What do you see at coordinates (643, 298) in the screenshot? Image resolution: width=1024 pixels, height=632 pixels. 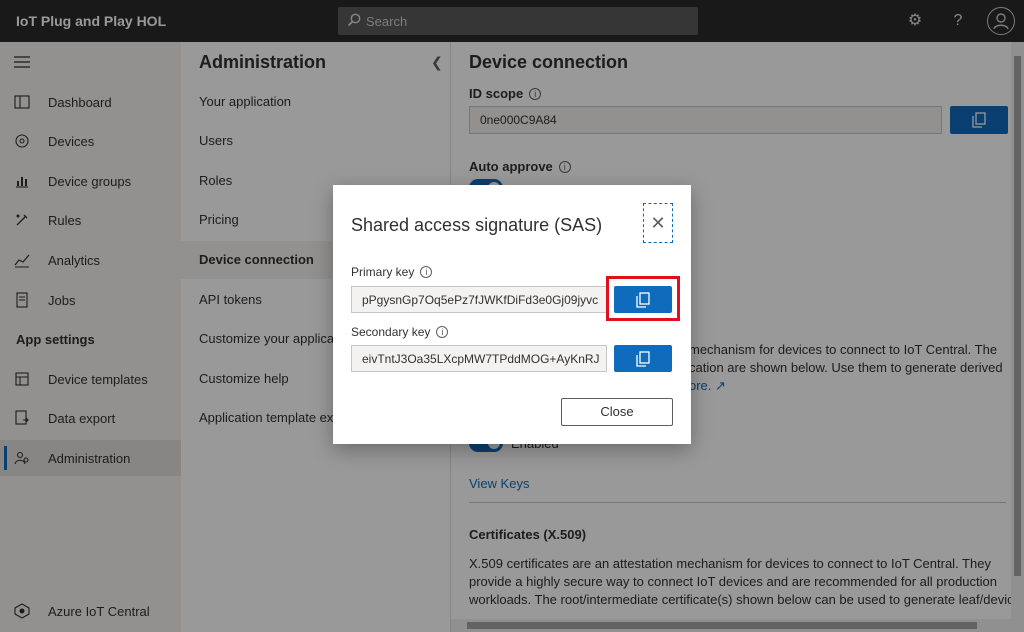 I see `highlight-box` at bounding box center [643, 298].